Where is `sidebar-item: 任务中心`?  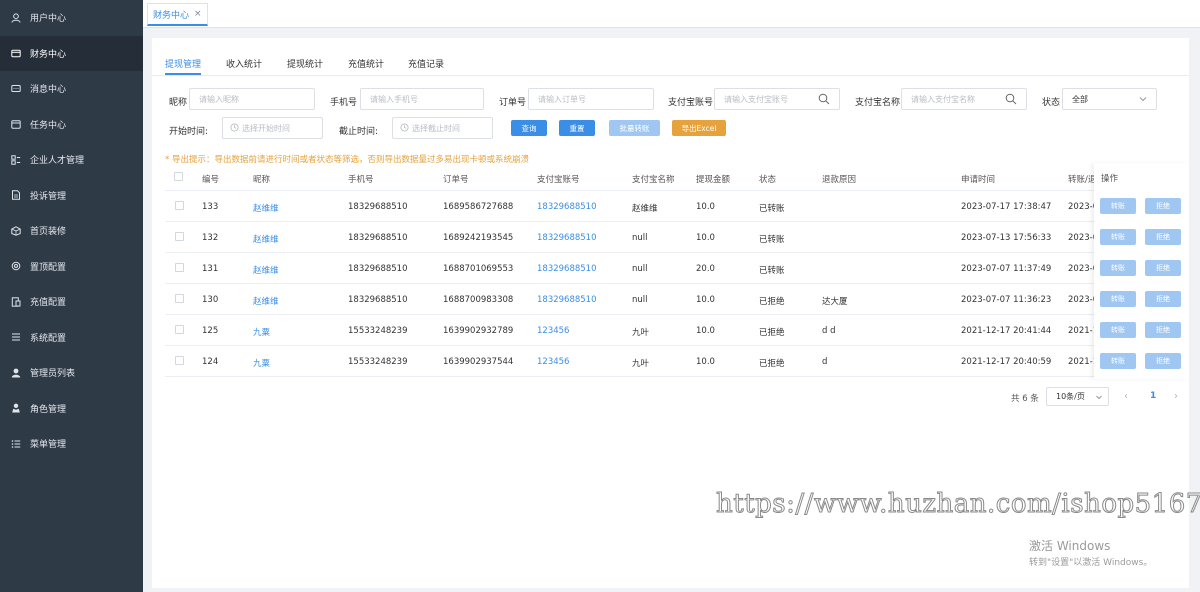
sidebar-item: 任务中心 is located at coordinates (71, 125).